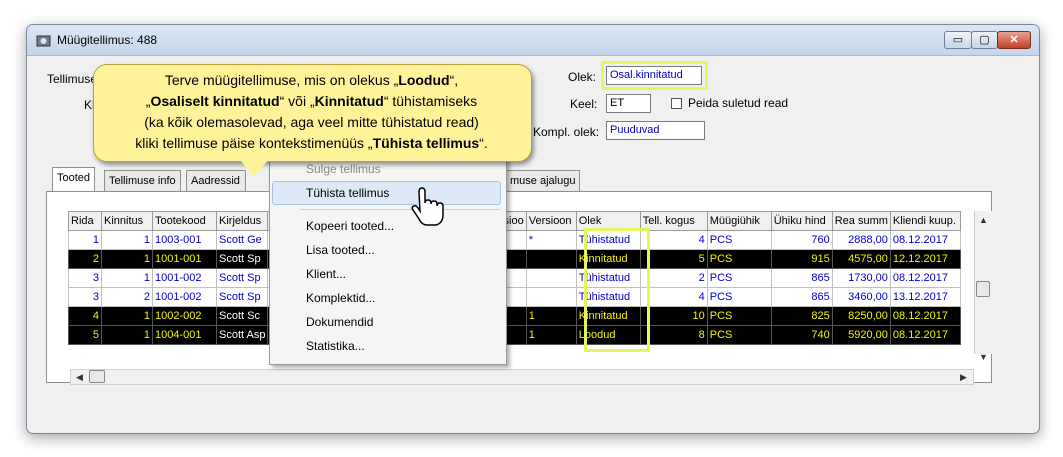 This screenshot has width=1063, height=457. Describe the element at coordinates (739, 221) in the screenshot. I see `col-header: Müügiühik` at that location.